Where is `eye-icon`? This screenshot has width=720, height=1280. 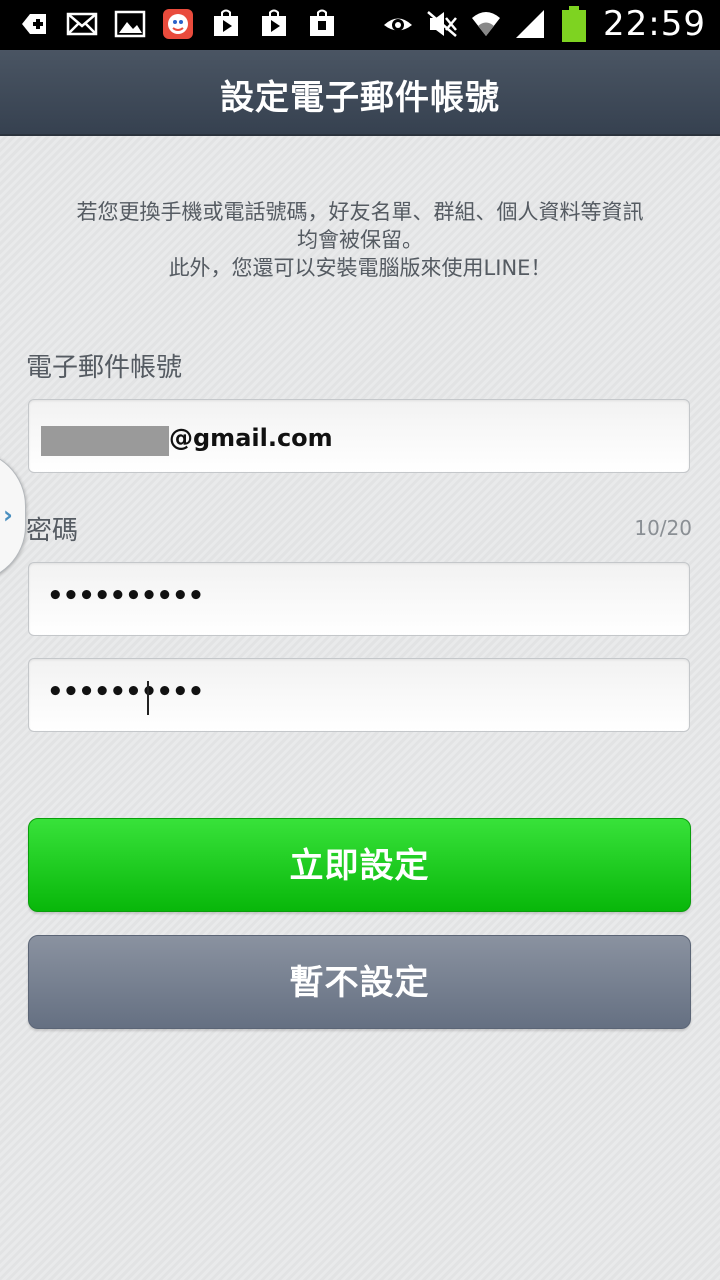
eye-icon is located at coordinates (398, 24).